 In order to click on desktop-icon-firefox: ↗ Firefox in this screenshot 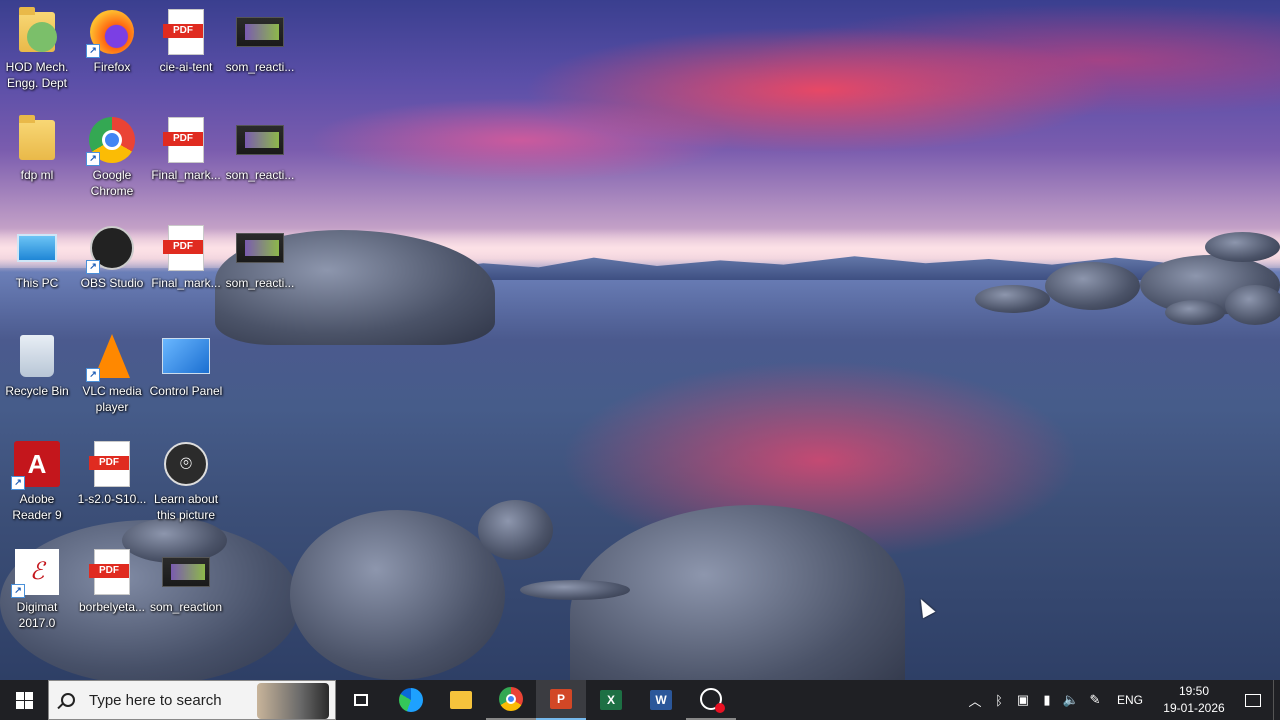, I will do `click(112, 39)`.